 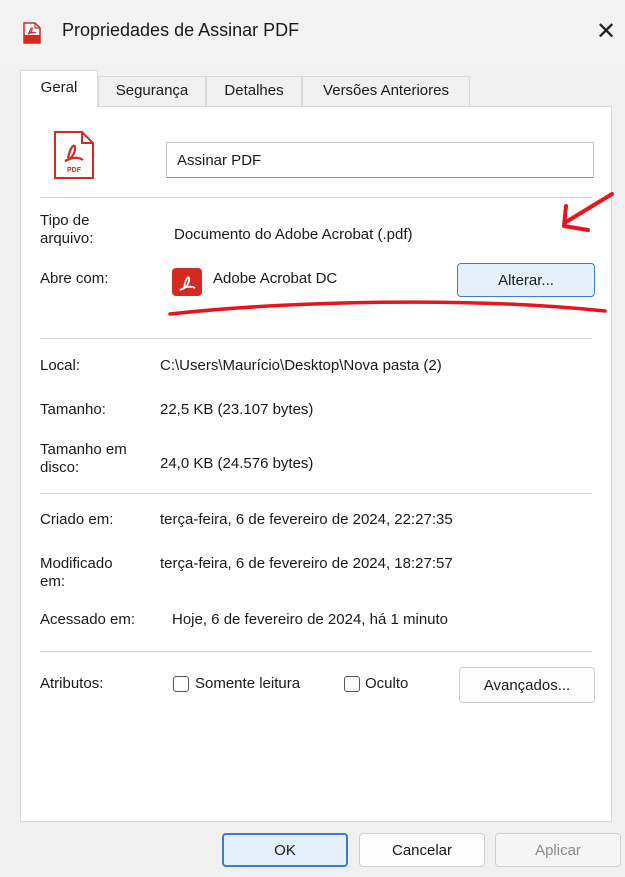 I want to click on tab-seguranca: Segurança, so click(x=152, y=91).